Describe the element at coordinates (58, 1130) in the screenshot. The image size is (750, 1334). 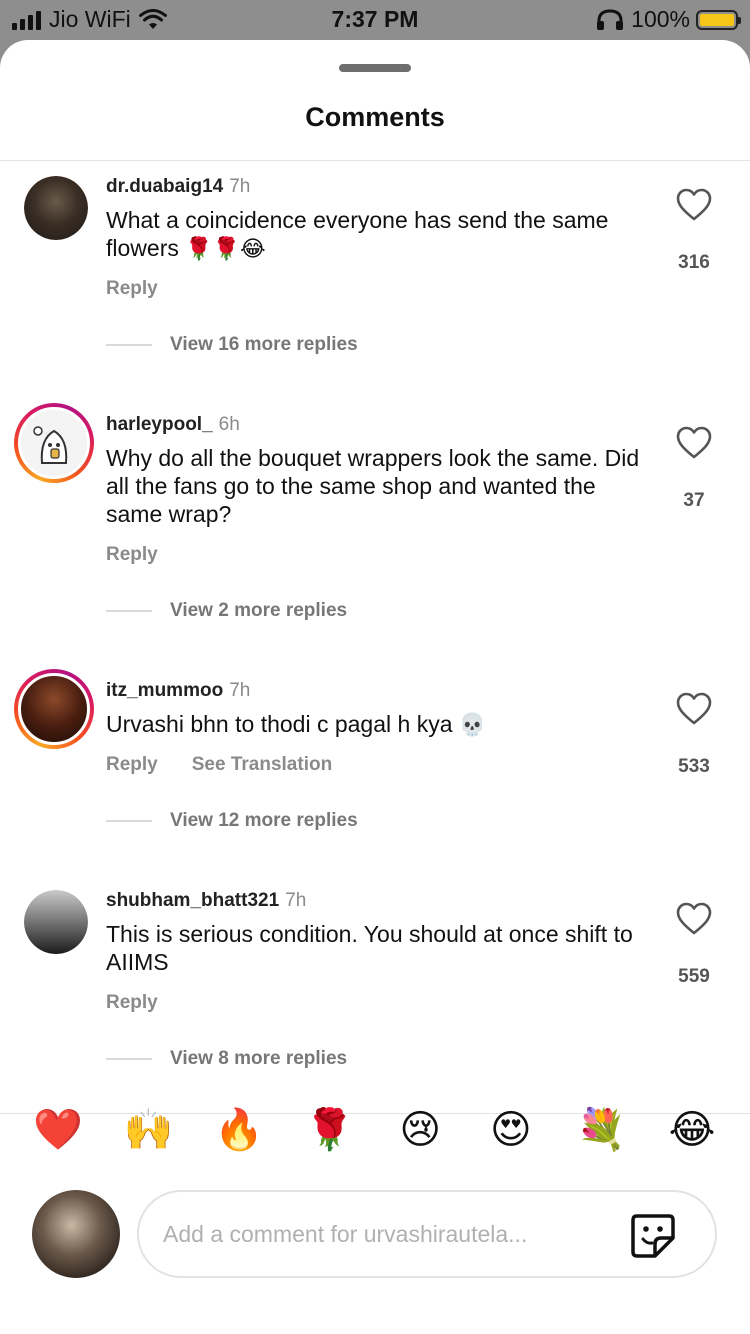
I see `reaction-heart: ❤️` at that location.